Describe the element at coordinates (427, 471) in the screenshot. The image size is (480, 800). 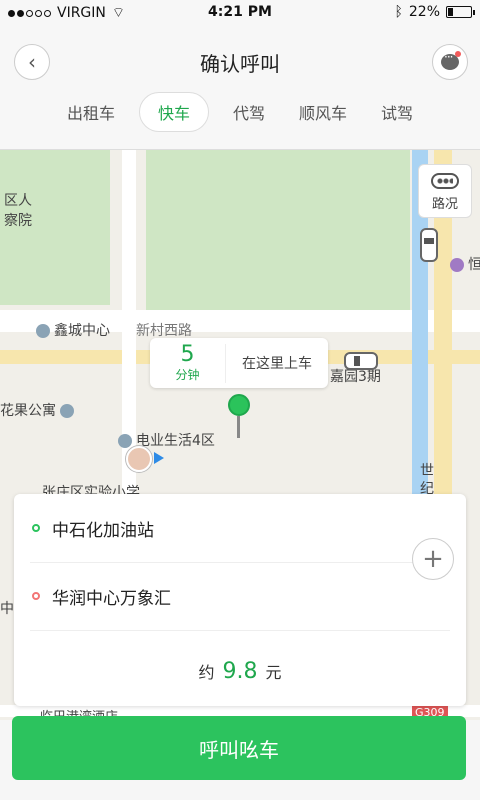
I see `map-label: 世` at that location.